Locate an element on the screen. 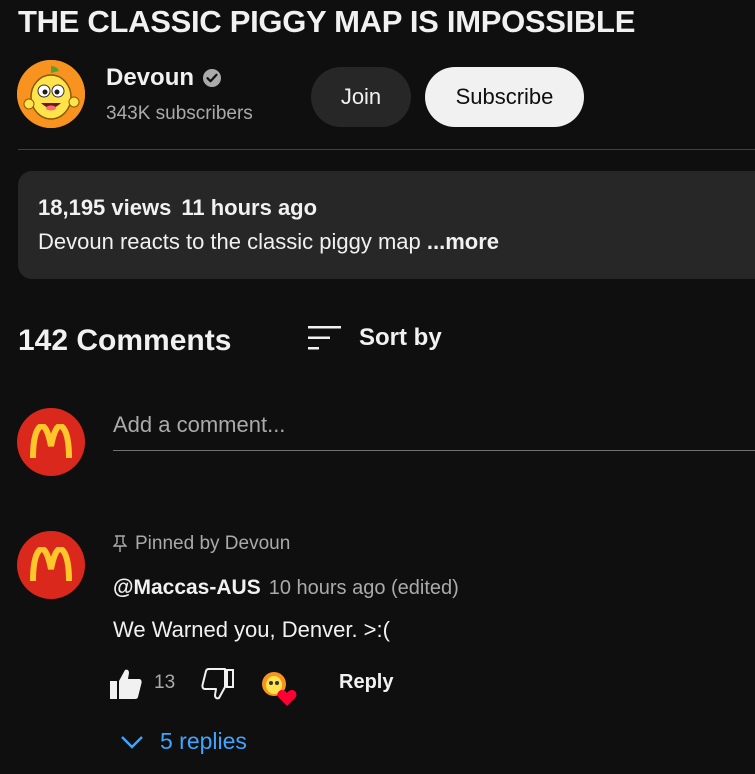 This screenshot has height=774, width=755. show-more-link: ...more is located at coordinates (463, 241).